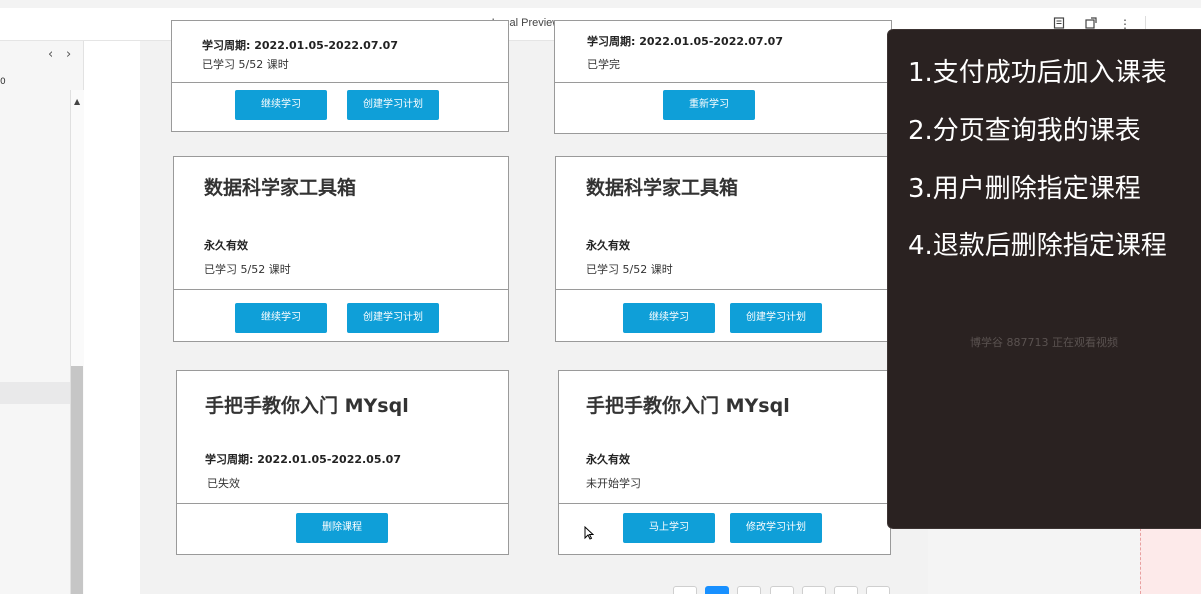  What do you see at coordinates (50, 54) in the screenshot?
I see `nav-prev-icon: ‹` at bounding box center [50, 54].